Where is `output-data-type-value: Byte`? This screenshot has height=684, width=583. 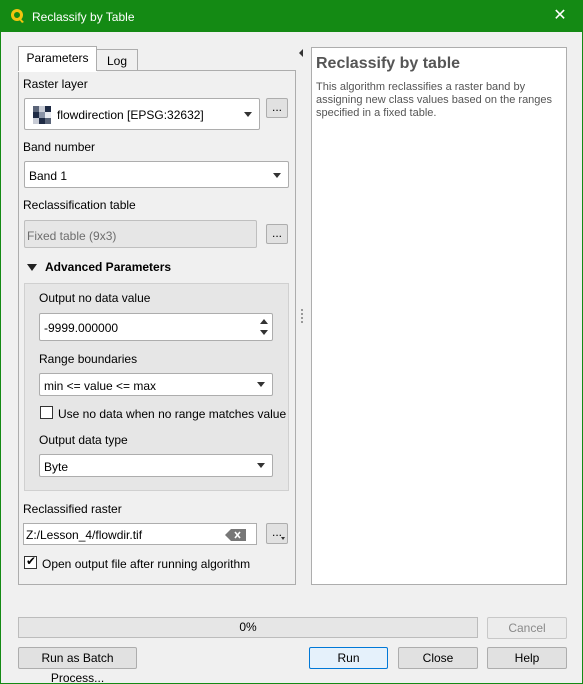
output-data-type-value: Byte is located at coordinates (56, 467).